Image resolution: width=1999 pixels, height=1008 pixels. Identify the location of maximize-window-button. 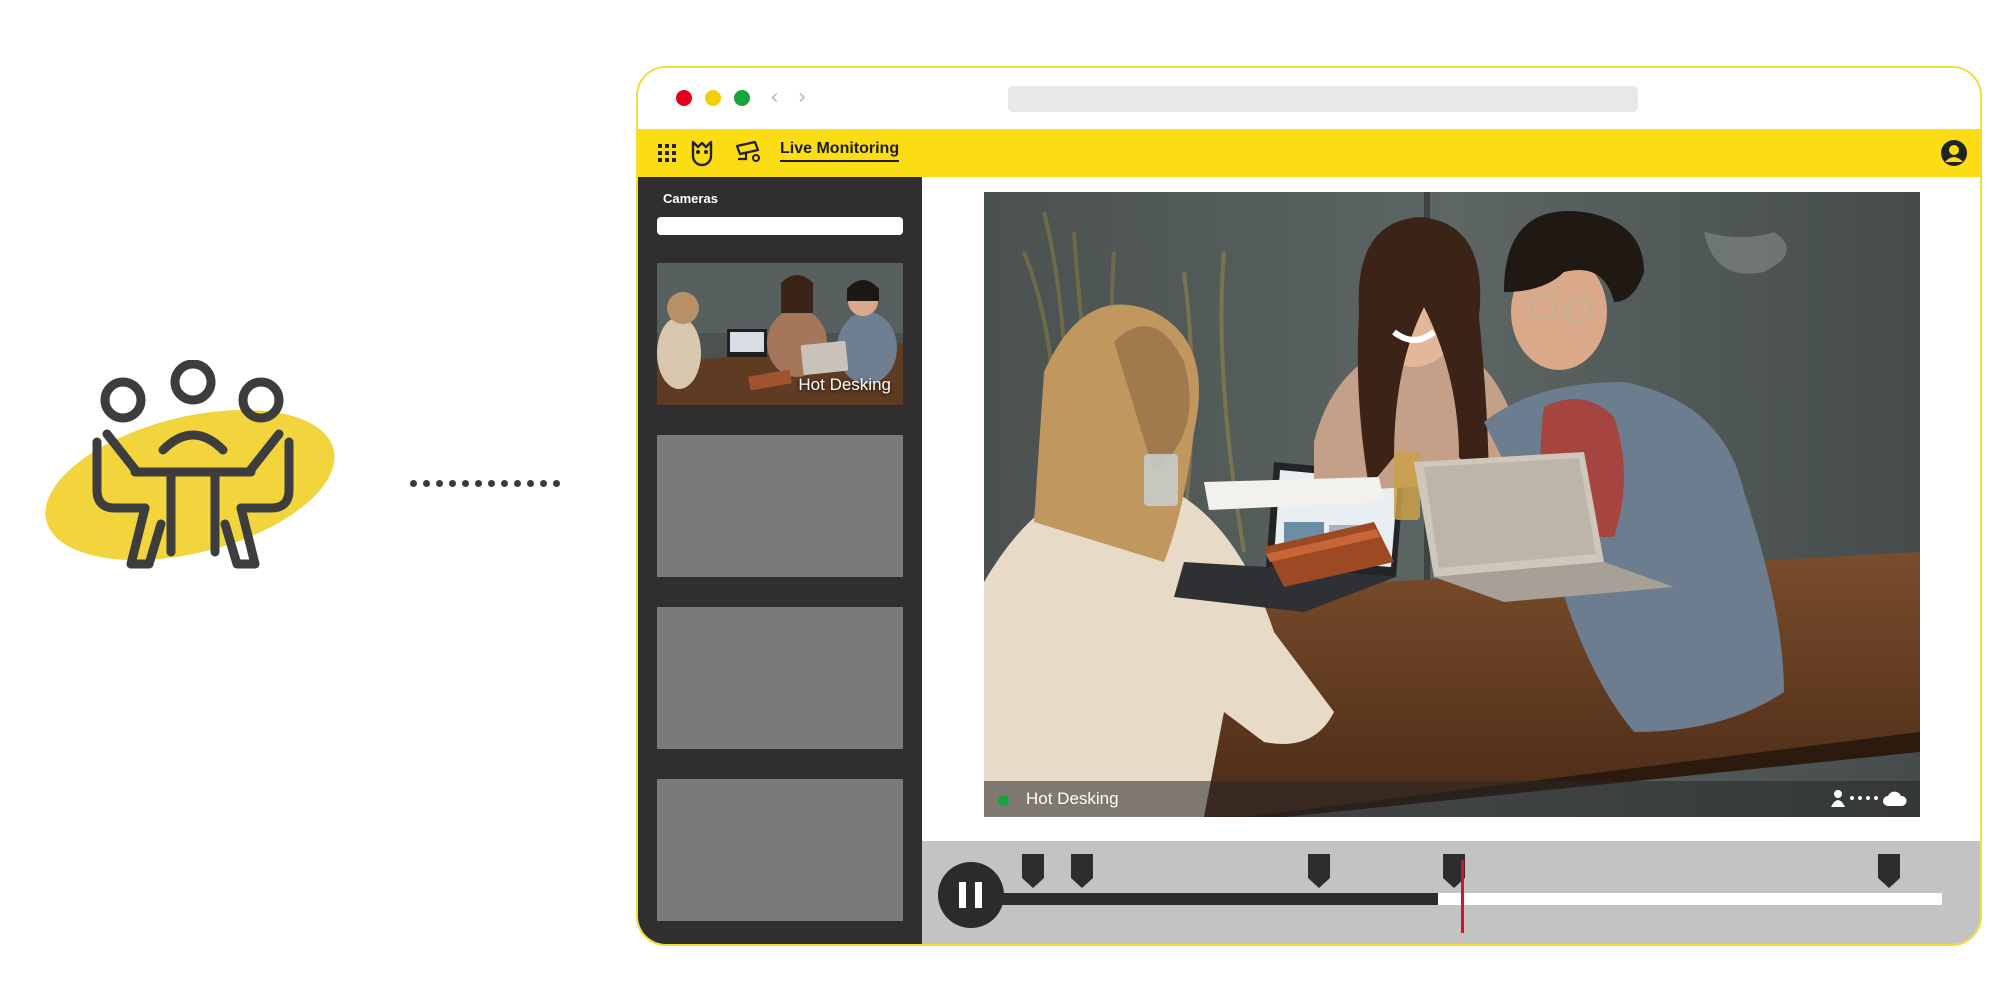
(742, 98).